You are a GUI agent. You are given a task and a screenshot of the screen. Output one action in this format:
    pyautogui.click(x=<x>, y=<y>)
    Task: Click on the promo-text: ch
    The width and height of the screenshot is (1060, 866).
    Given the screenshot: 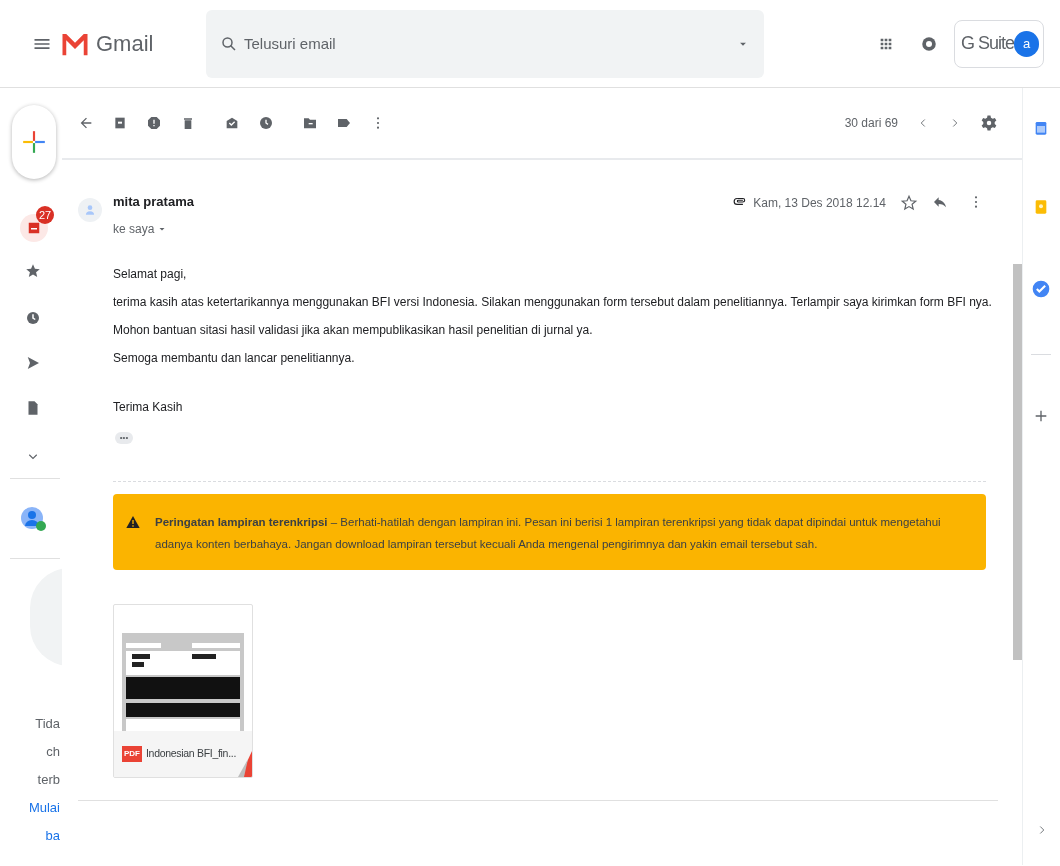 What is the action you would take?
    pyautogui.click(x=53, y=752)
    